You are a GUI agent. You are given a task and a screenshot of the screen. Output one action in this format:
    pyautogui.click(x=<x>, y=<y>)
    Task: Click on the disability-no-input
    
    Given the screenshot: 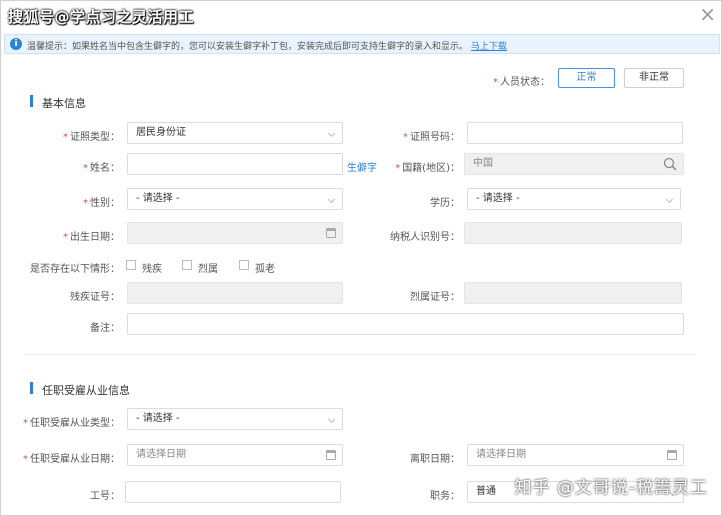 What is the action you would take?
    pyautogui.click(x=235, y=293)
    